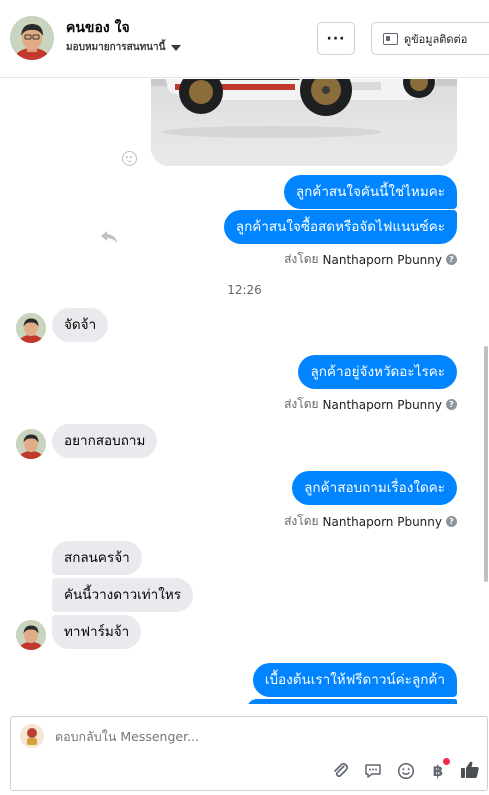  Describe the element at coordinates (486, 464) in the screenshot. I see `scrollbar-thumb` at that location.